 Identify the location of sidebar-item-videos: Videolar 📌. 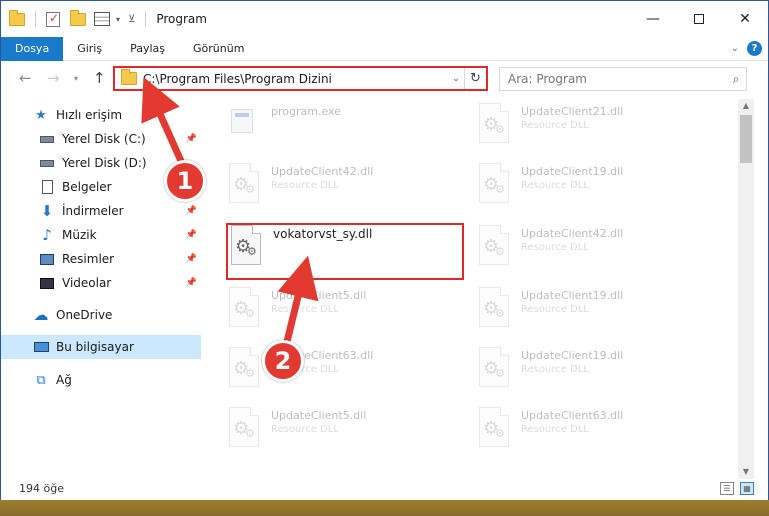
(101, 283).